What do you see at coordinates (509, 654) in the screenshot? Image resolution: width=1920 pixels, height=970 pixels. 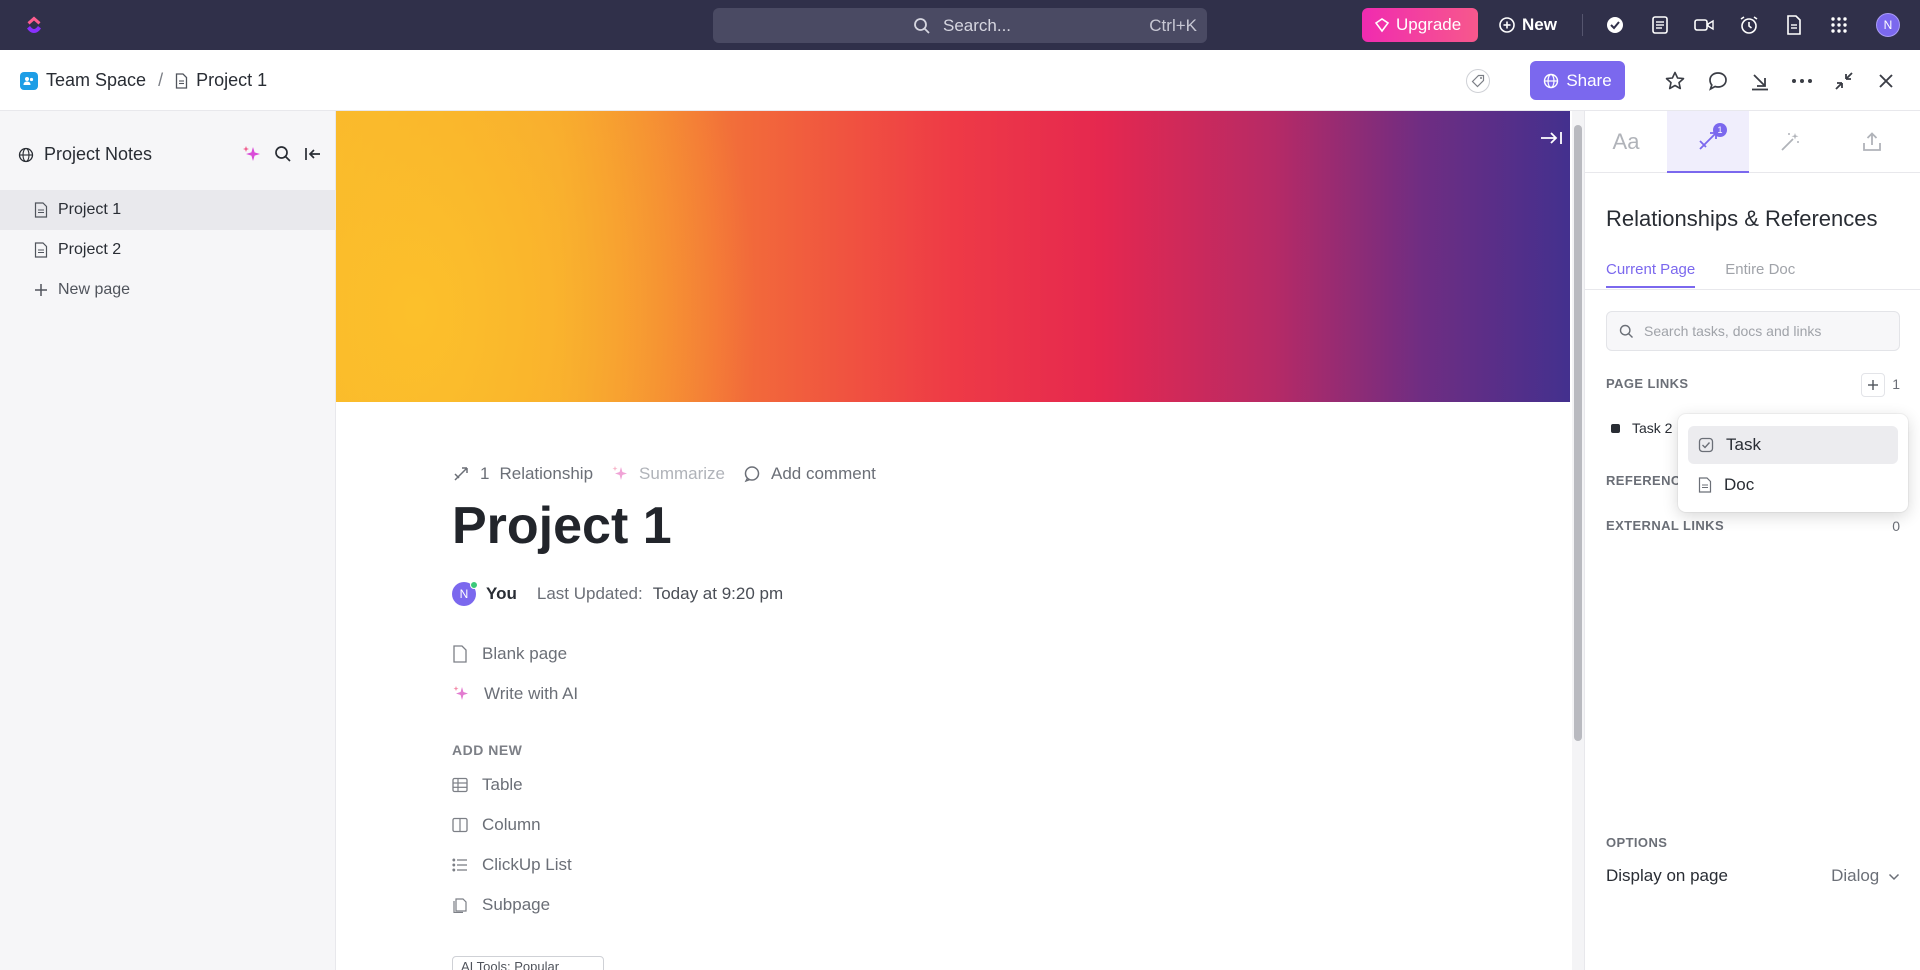 I see `blank-page-option: Blank page` at bounding box center [509, 654].